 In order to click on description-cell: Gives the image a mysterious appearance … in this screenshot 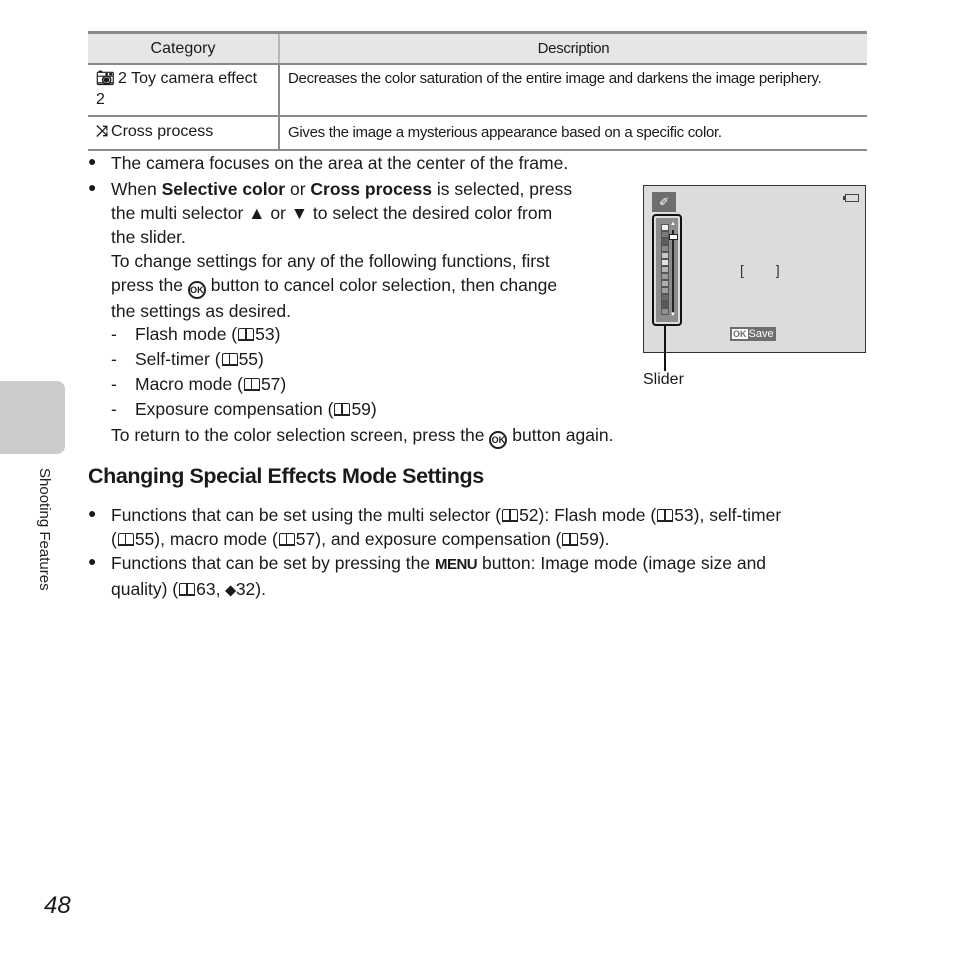, I will do `click(573, 133)`.